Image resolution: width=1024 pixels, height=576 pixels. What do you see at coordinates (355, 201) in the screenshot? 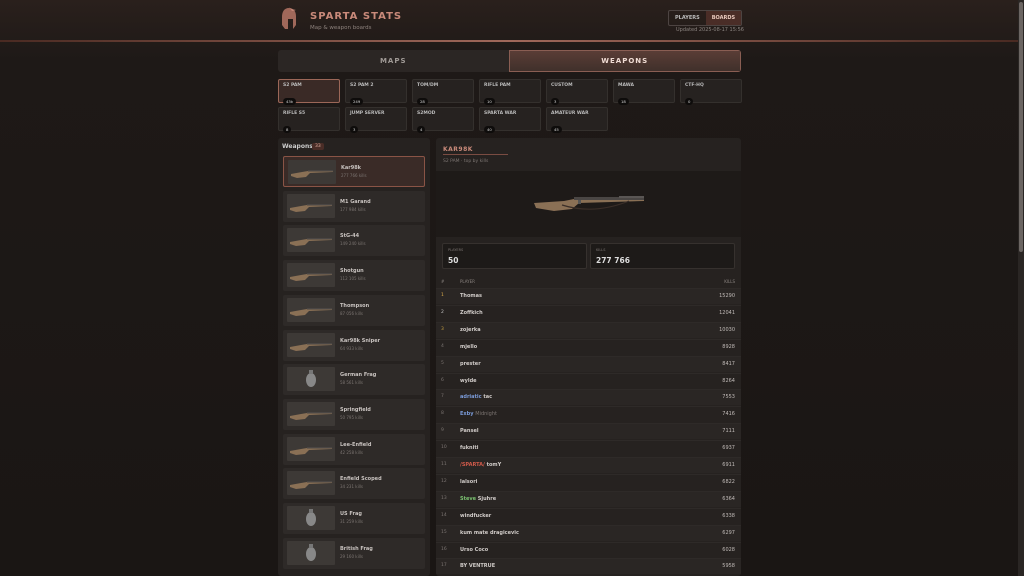
I see `weapon-name: M1 Garand` at bounding box center [355, 201].